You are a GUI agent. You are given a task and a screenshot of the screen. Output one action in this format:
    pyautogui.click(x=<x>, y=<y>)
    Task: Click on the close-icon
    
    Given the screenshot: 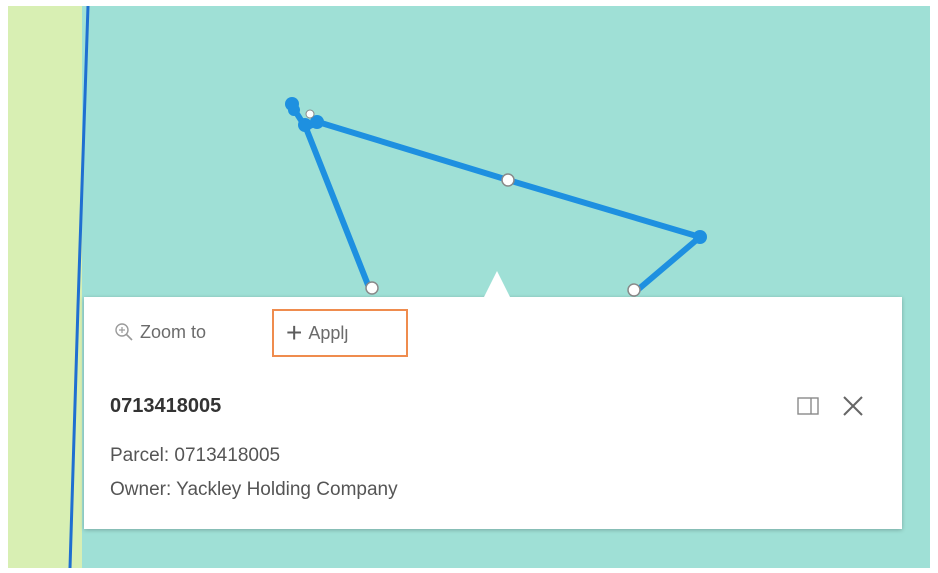 What is the action you would take?
    pyautogui.click(x=853, y=406)
    